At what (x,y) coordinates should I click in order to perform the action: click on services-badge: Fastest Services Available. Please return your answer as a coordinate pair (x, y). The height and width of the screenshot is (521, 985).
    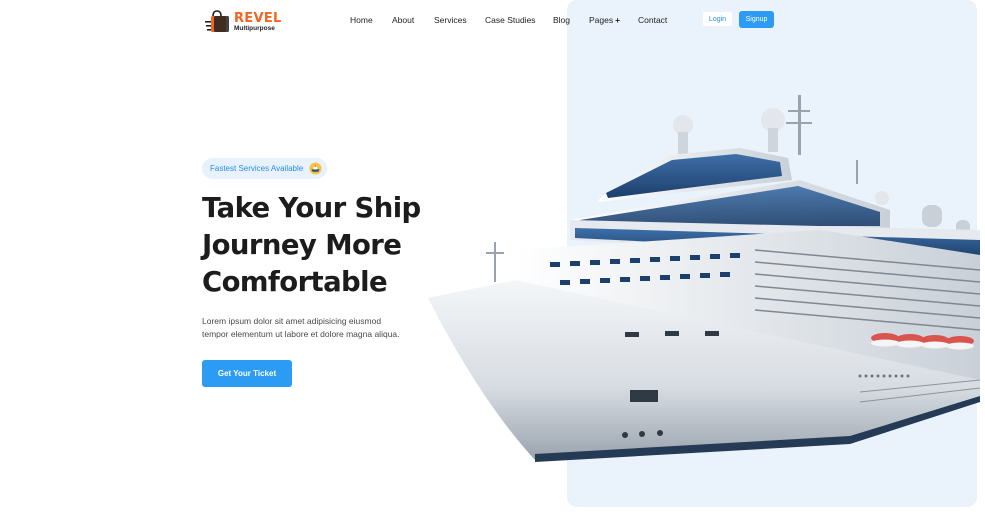
    Looking at the image, I should click on (265, 168).